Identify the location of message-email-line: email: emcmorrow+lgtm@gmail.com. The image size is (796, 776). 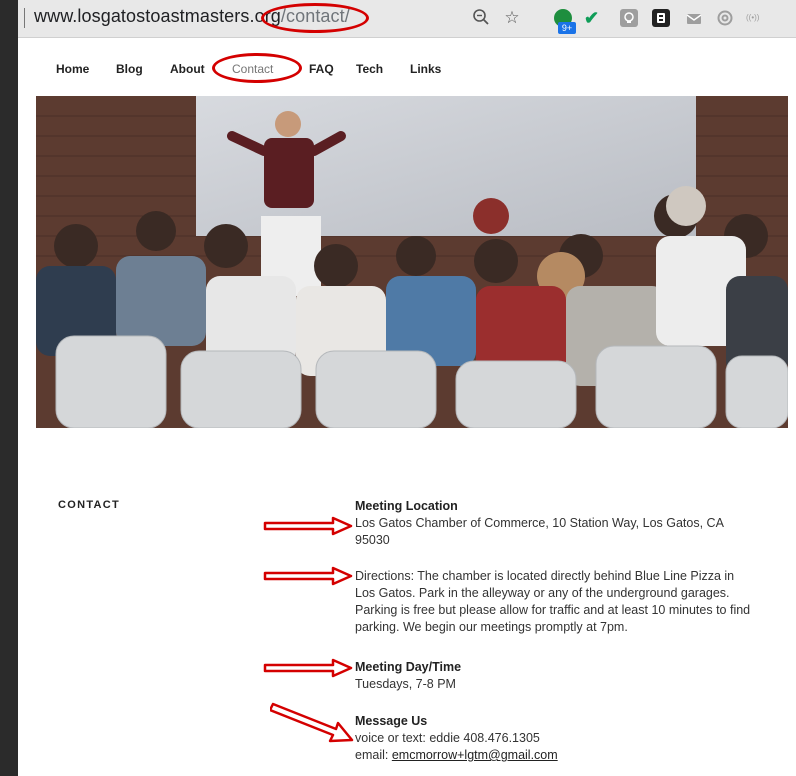
(555, 755).